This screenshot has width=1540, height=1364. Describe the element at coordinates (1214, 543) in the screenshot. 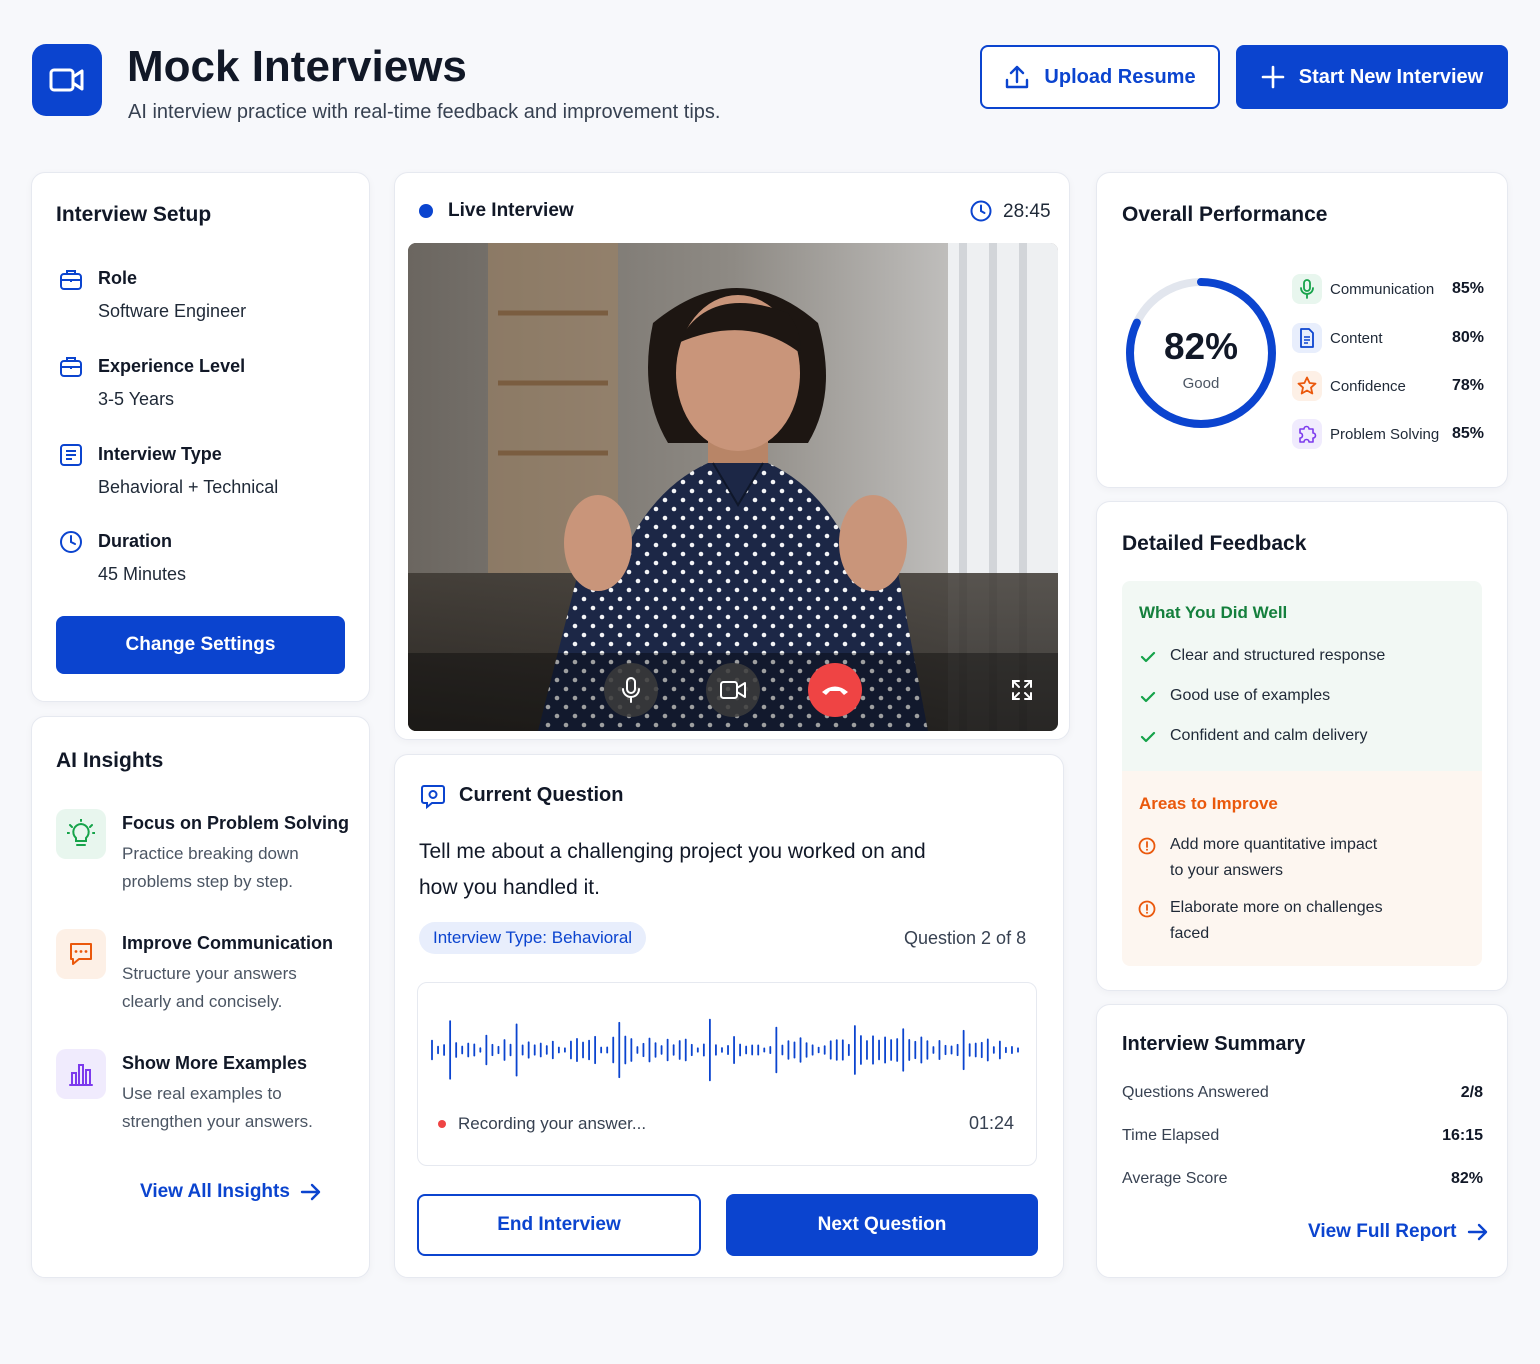

I see `detailed-feedback-title: Detailed Feedback` at that location.